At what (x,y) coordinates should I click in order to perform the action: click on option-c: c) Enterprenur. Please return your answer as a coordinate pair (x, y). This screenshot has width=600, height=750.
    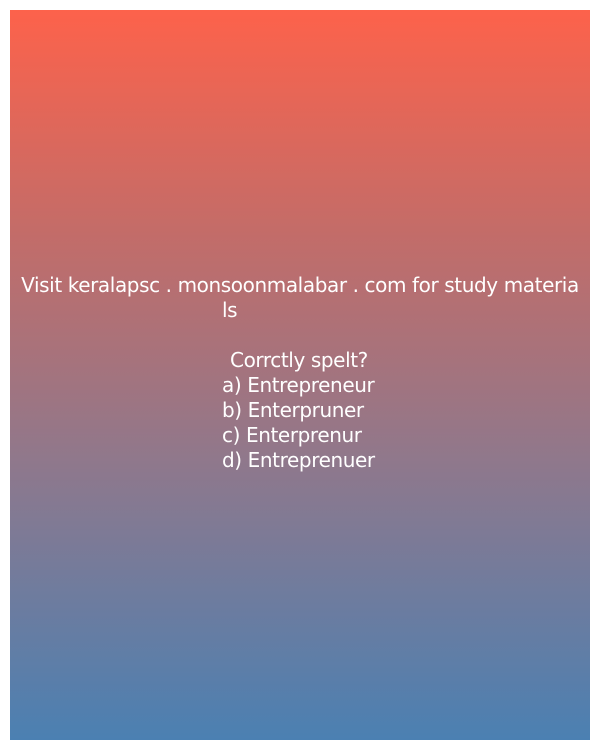
    Looking at the image, I should click on (292, 435).